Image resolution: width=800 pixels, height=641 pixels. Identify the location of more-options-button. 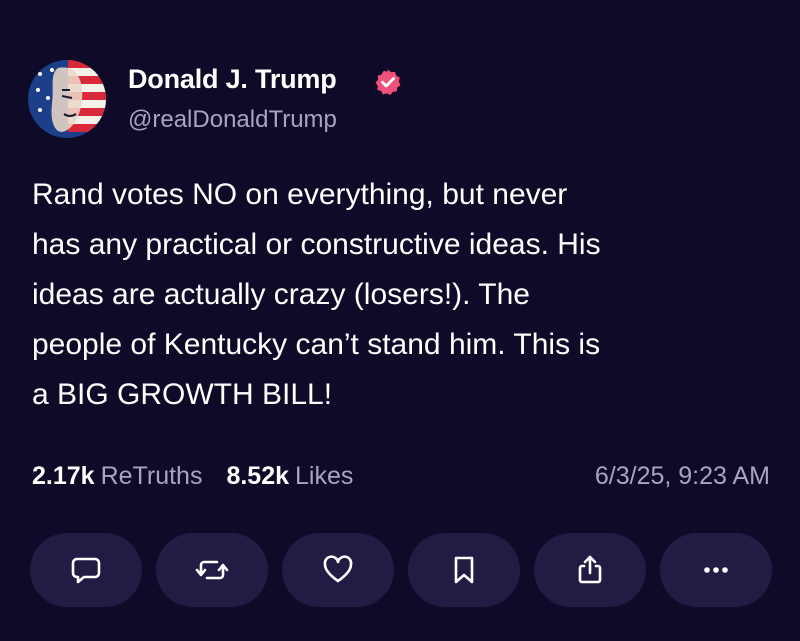
(716, 570).